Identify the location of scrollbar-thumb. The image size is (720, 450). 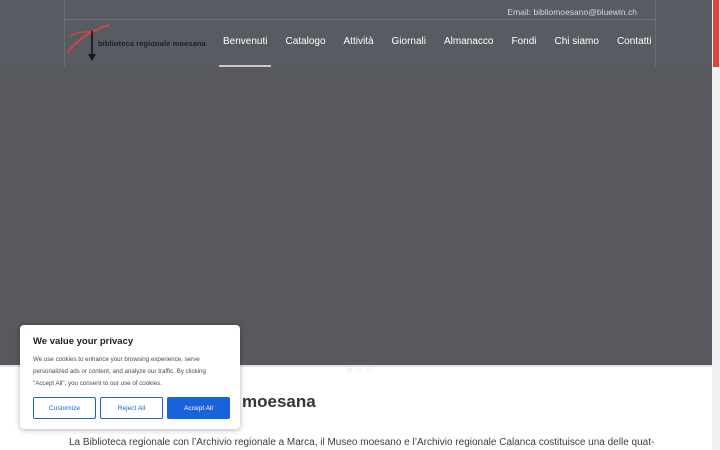
(716, 33).